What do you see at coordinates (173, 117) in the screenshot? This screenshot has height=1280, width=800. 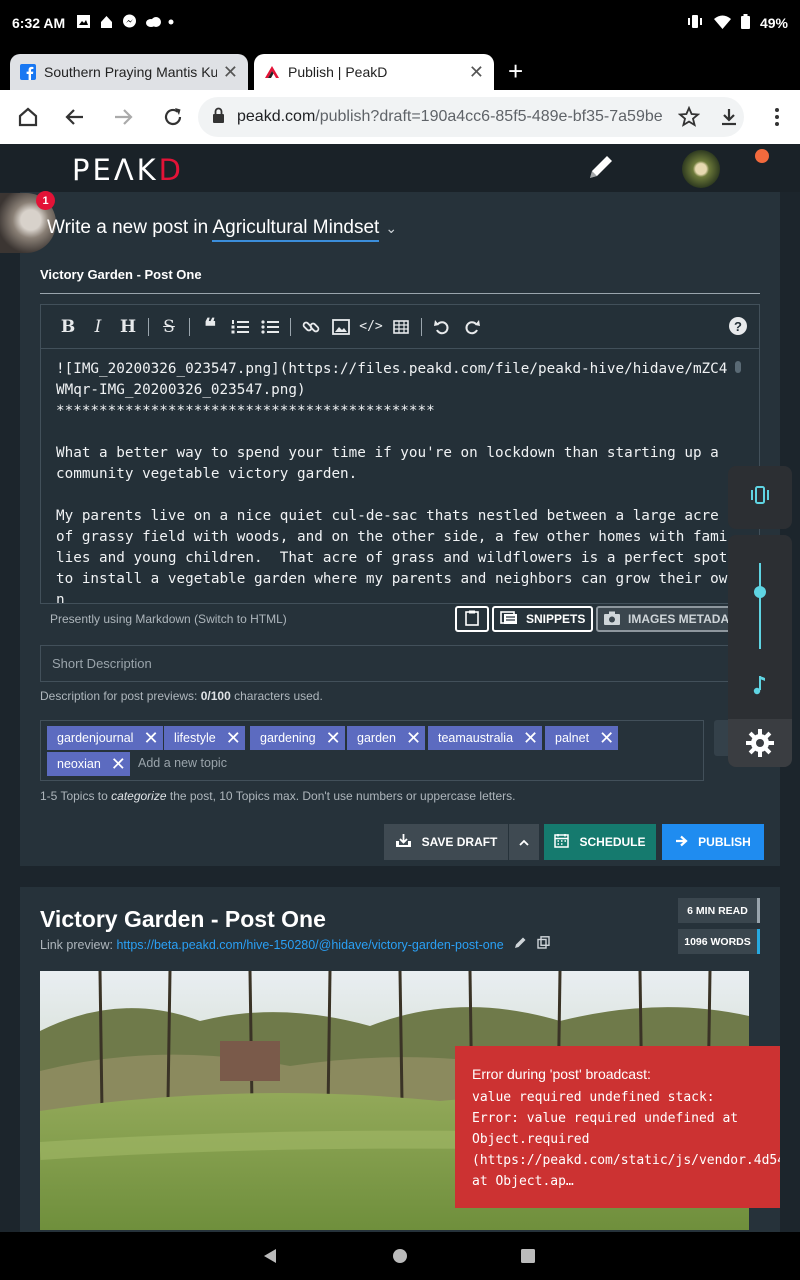 I see `reload-icon` at bounding box center [173, 117].